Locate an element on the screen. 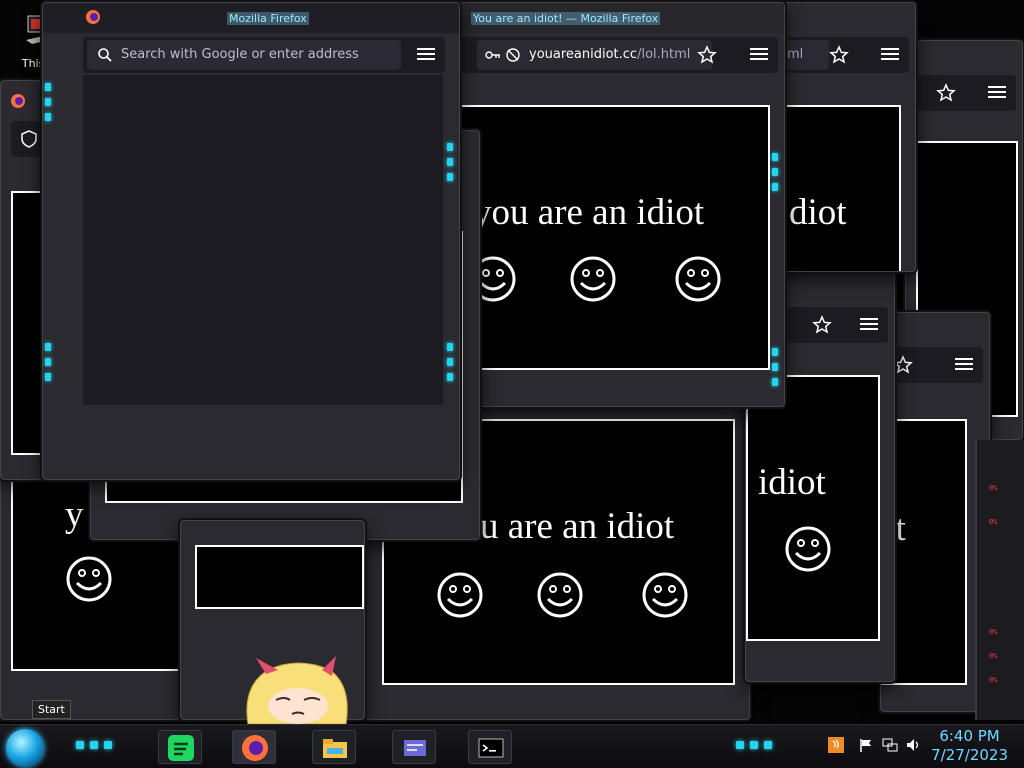  idiot-window-top-right: ml diot is located at coordinates (846, 137).